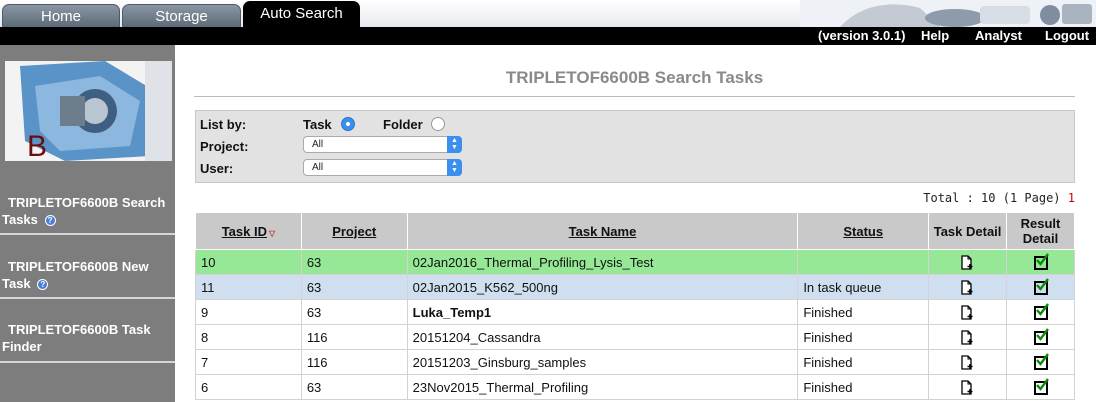 The height and width of the screenshot is (402, 1096). What do you see at coordinates (248, 337) in the screenshot?
I see `cell-task-id: 8` at bounding box center [248, 337].